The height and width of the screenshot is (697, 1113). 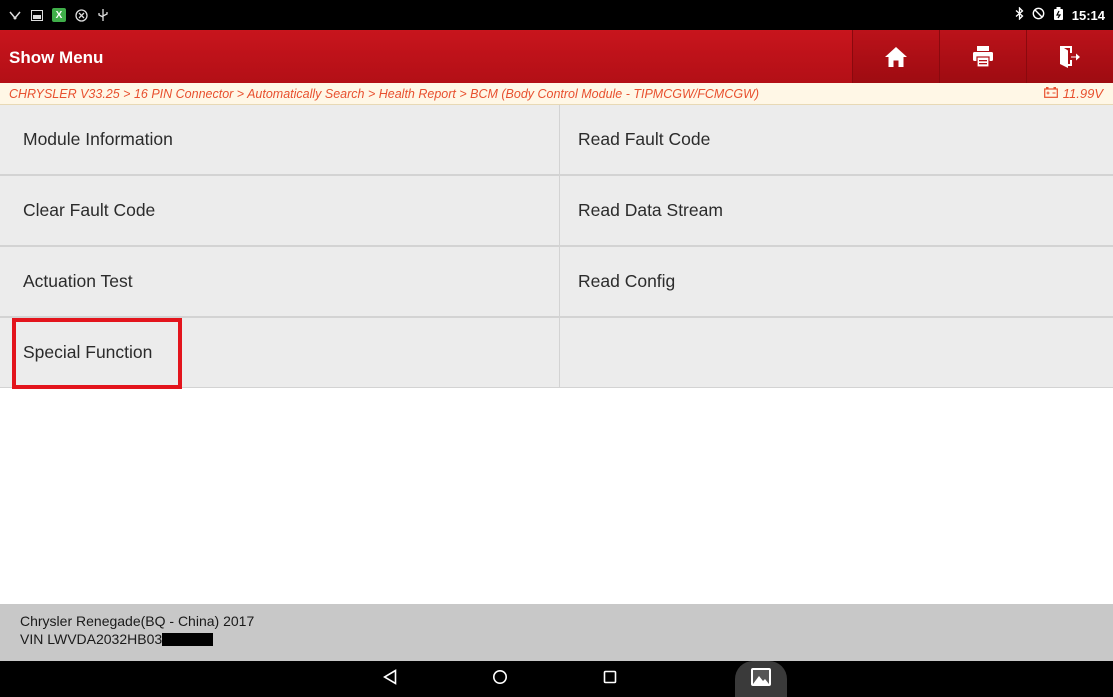 I want to click on vin-line: VIN LWVDA2032HB03, so click(x=566, y=639).